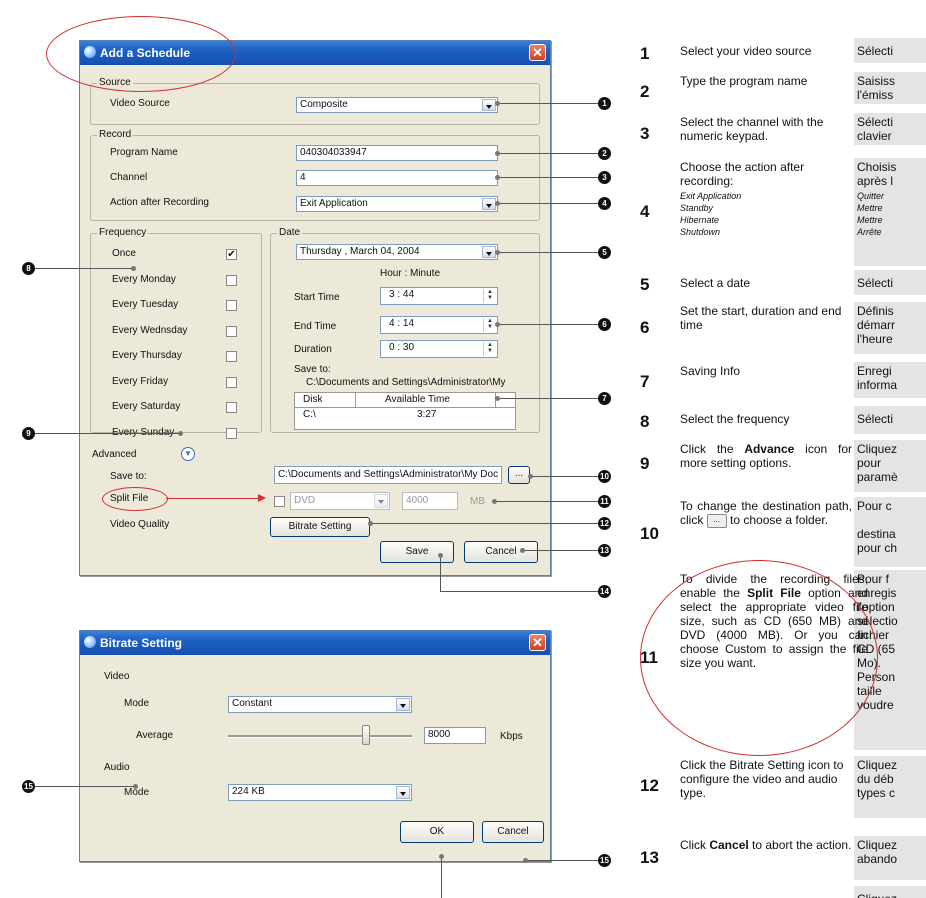 This screenshot has width=926, height=898. What do you see at coordinates (890, 892) in the screenshot?
I see `step-french-text: Cliquez` at bounding box center [890, 892].